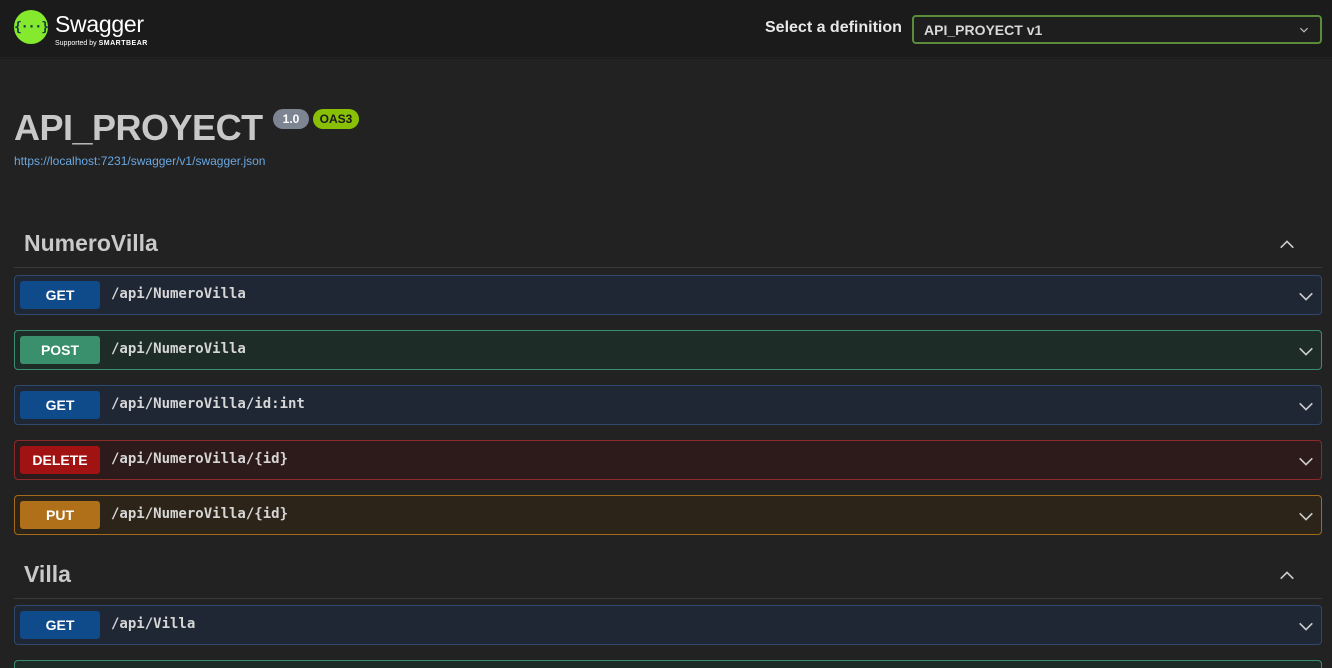 This screenshot has width=1332, height=668. Describe the element at coordinates (208, 404) in the screenshot. I see `operation-path: /api/NumeroVilla/id:int` at that location.